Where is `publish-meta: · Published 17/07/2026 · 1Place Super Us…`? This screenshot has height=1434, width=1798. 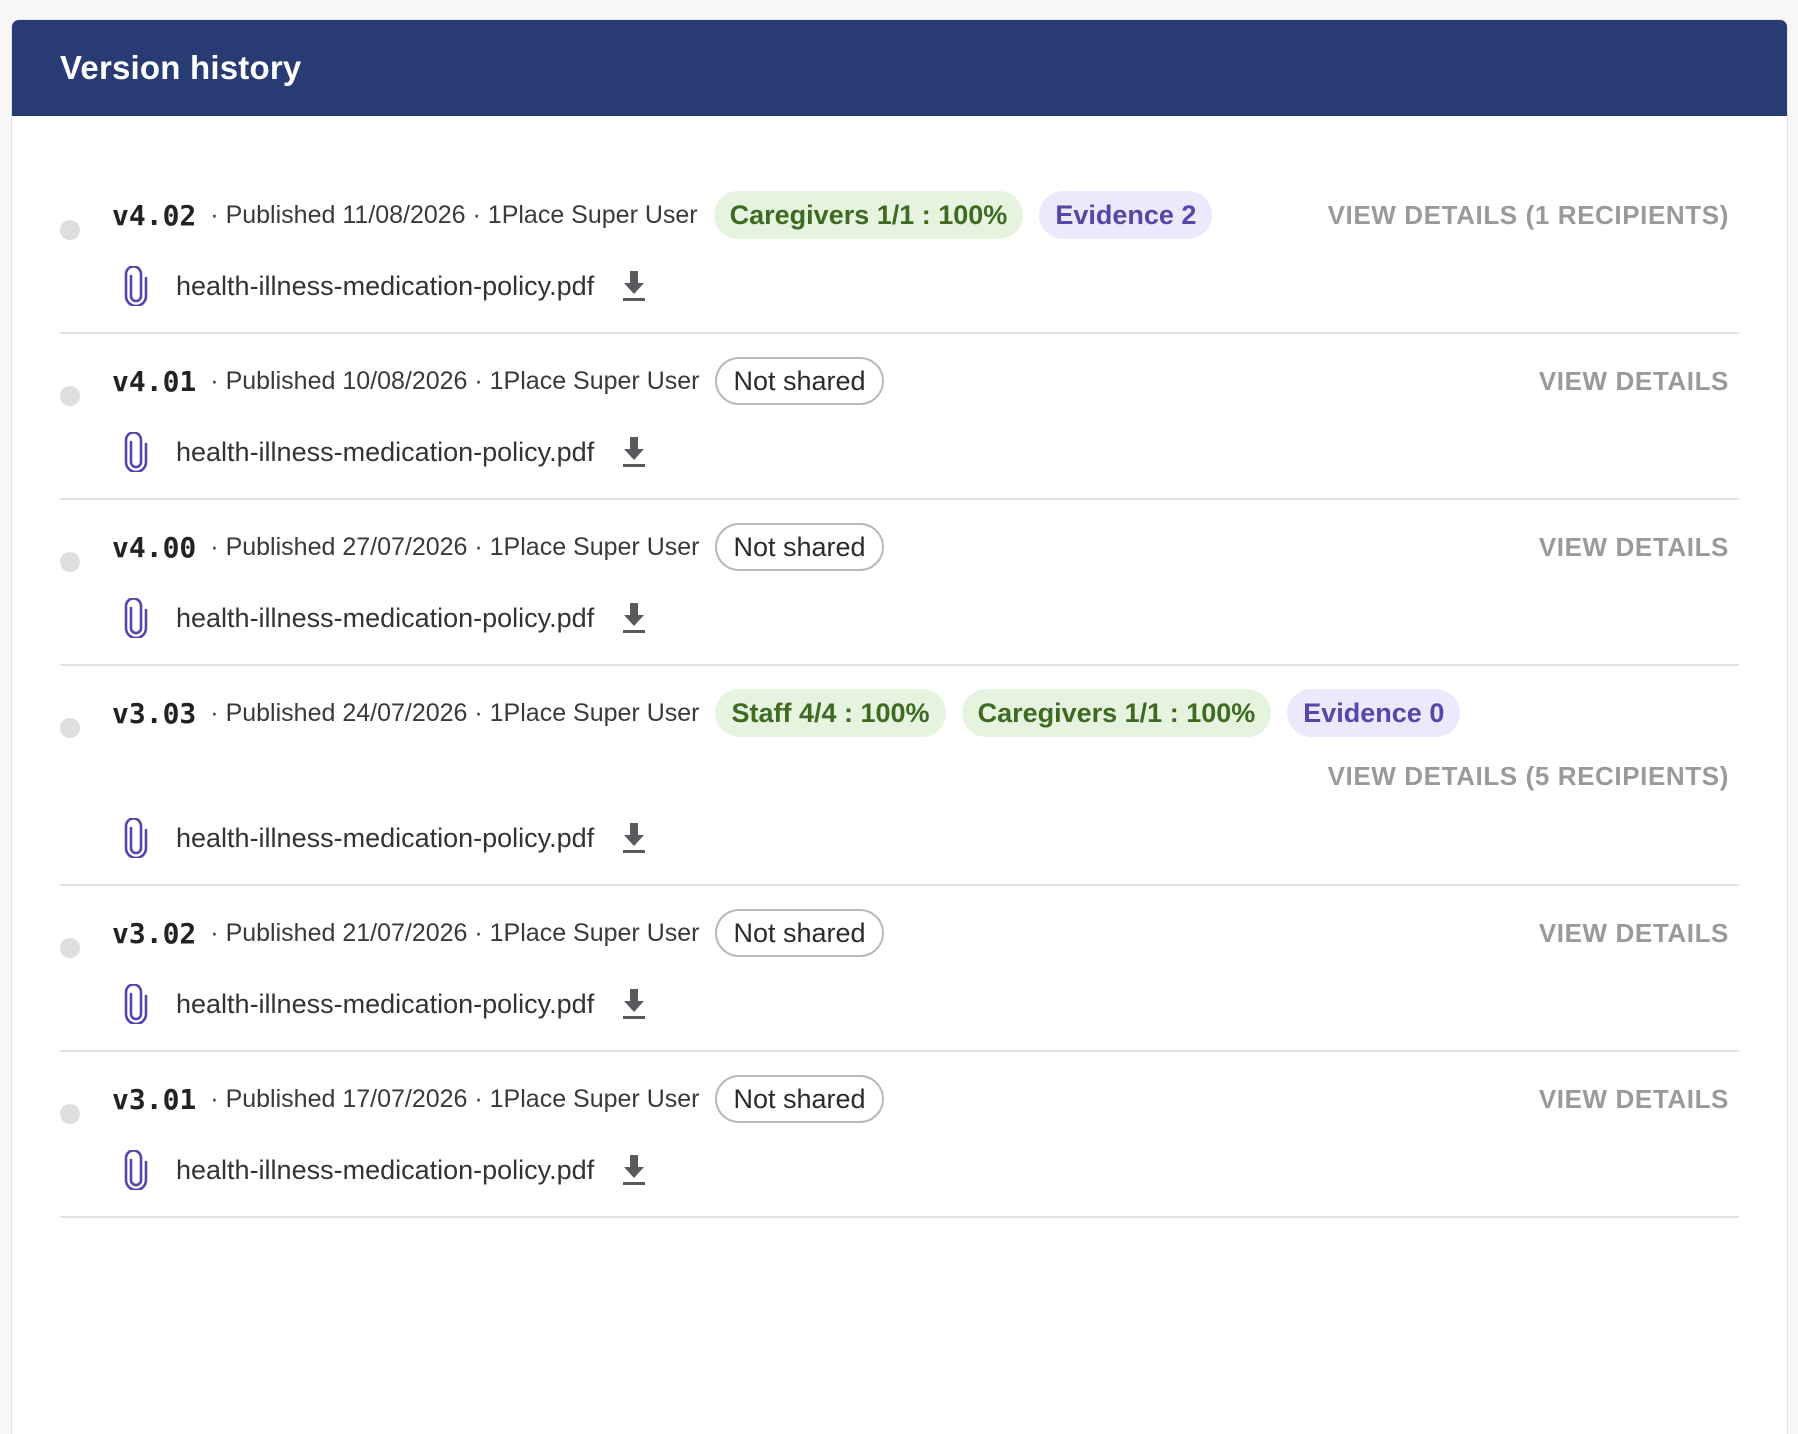
publish-meta: · Published 17/07/2026 · 1Place Super Us… is located at coordinates (455, 1098).